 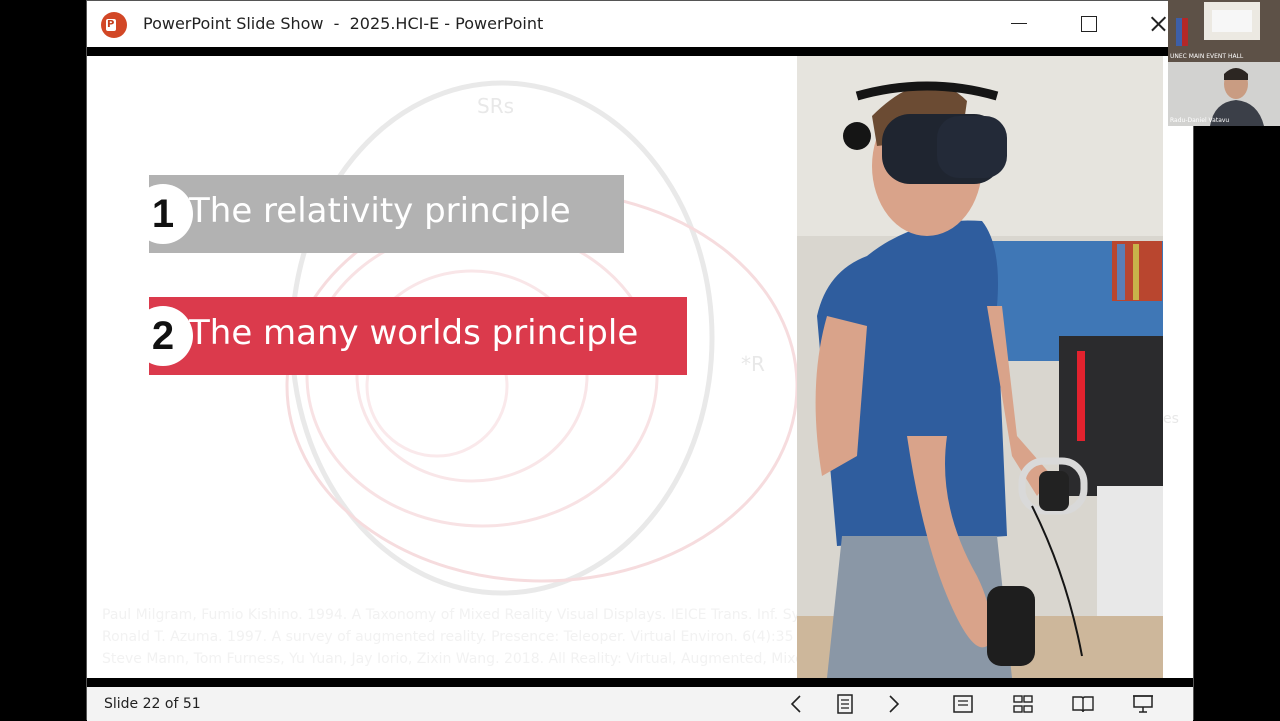 I want to click on webcam-room-feed: UNEC MAIN EVENT HALL, so click(x=1224, y=31).